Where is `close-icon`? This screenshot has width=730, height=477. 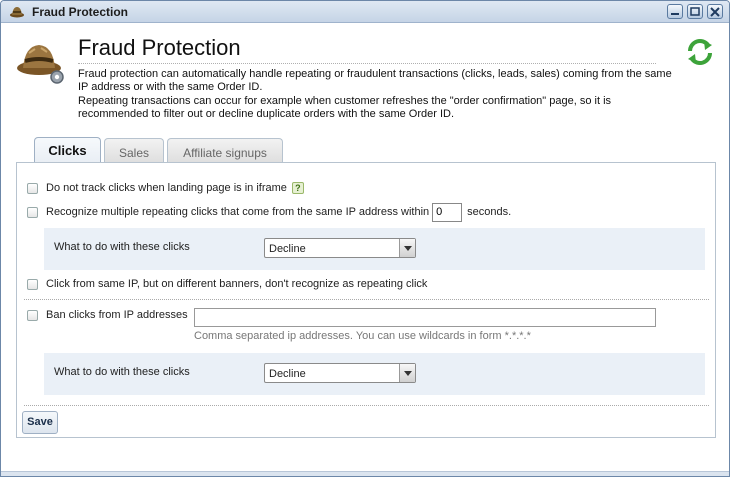
close-icon is located at coordinates (715, 12).